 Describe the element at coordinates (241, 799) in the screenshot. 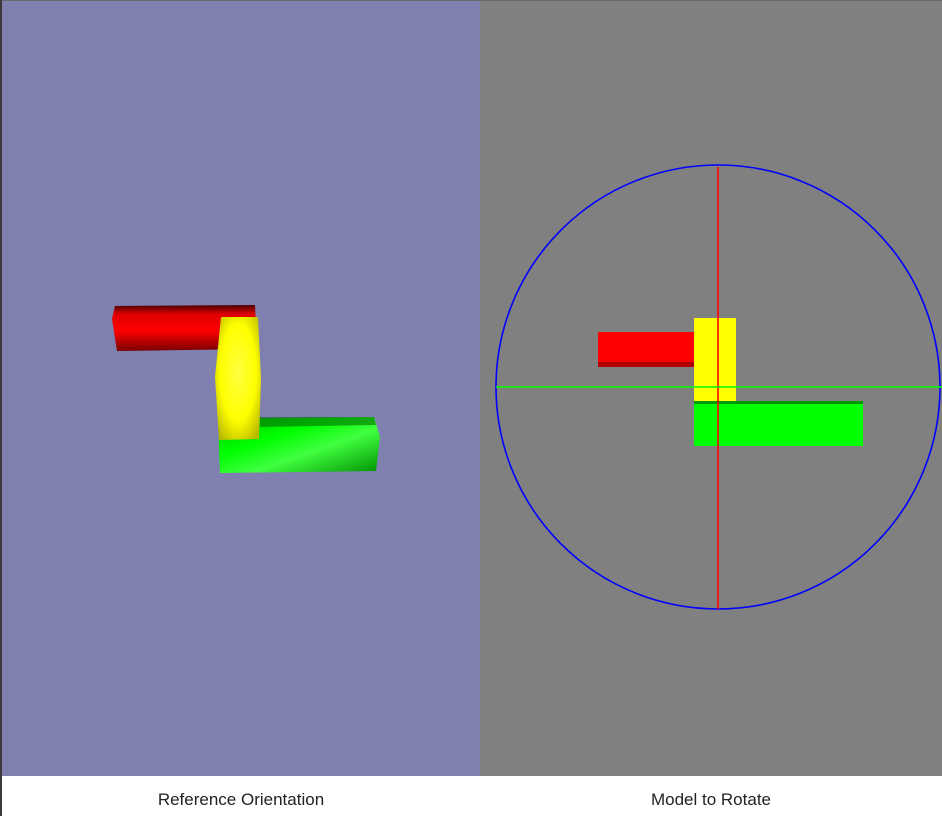

I see `reference-caption: Reference Orientation` at that location.